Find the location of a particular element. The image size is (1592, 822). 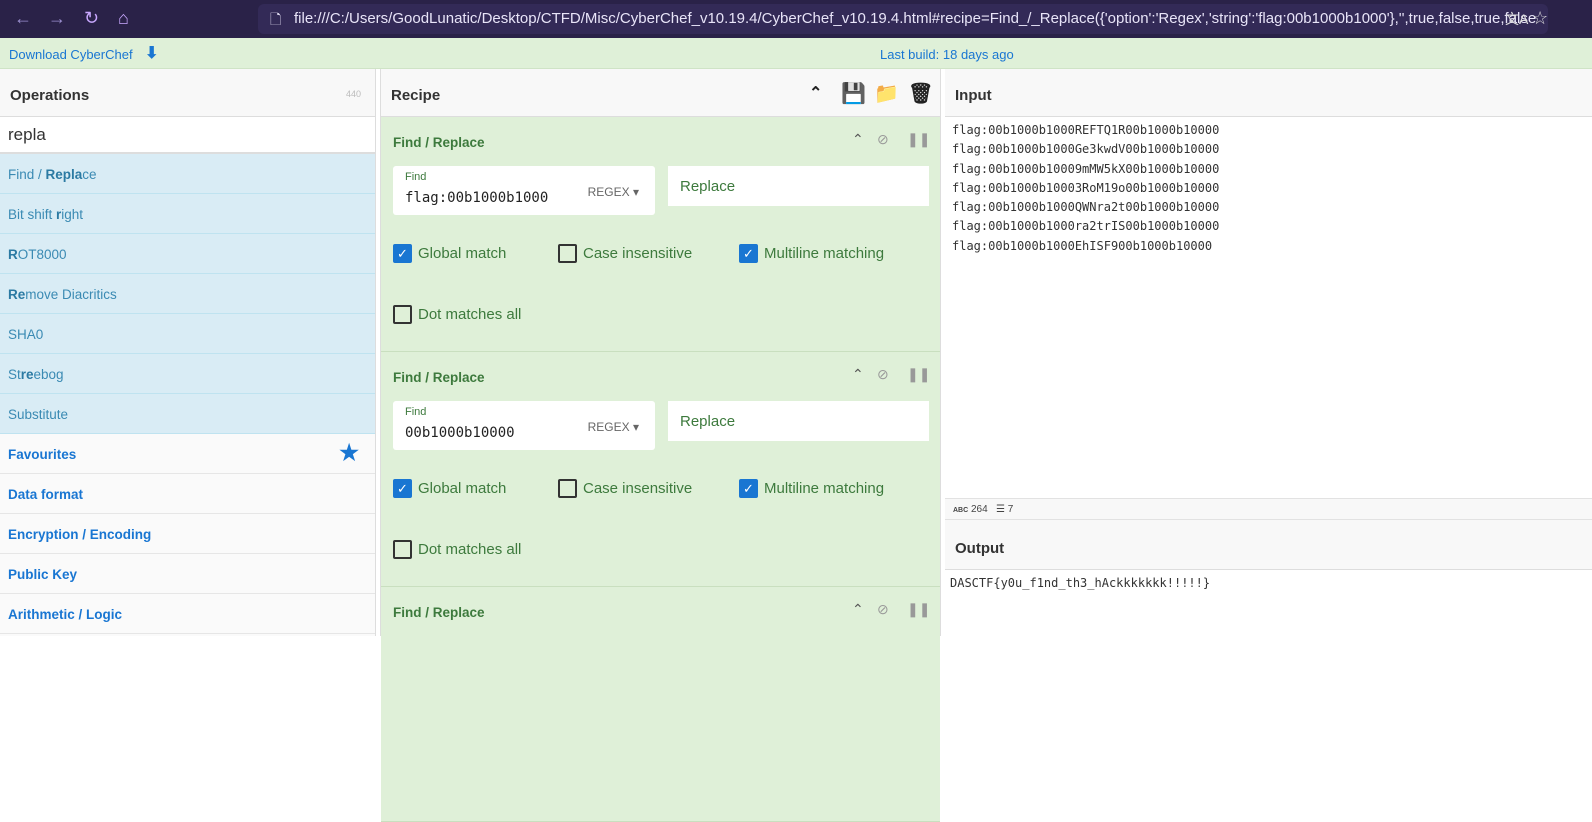

category-label: Arithmetic / Logic is located at coordinates (65, 614).